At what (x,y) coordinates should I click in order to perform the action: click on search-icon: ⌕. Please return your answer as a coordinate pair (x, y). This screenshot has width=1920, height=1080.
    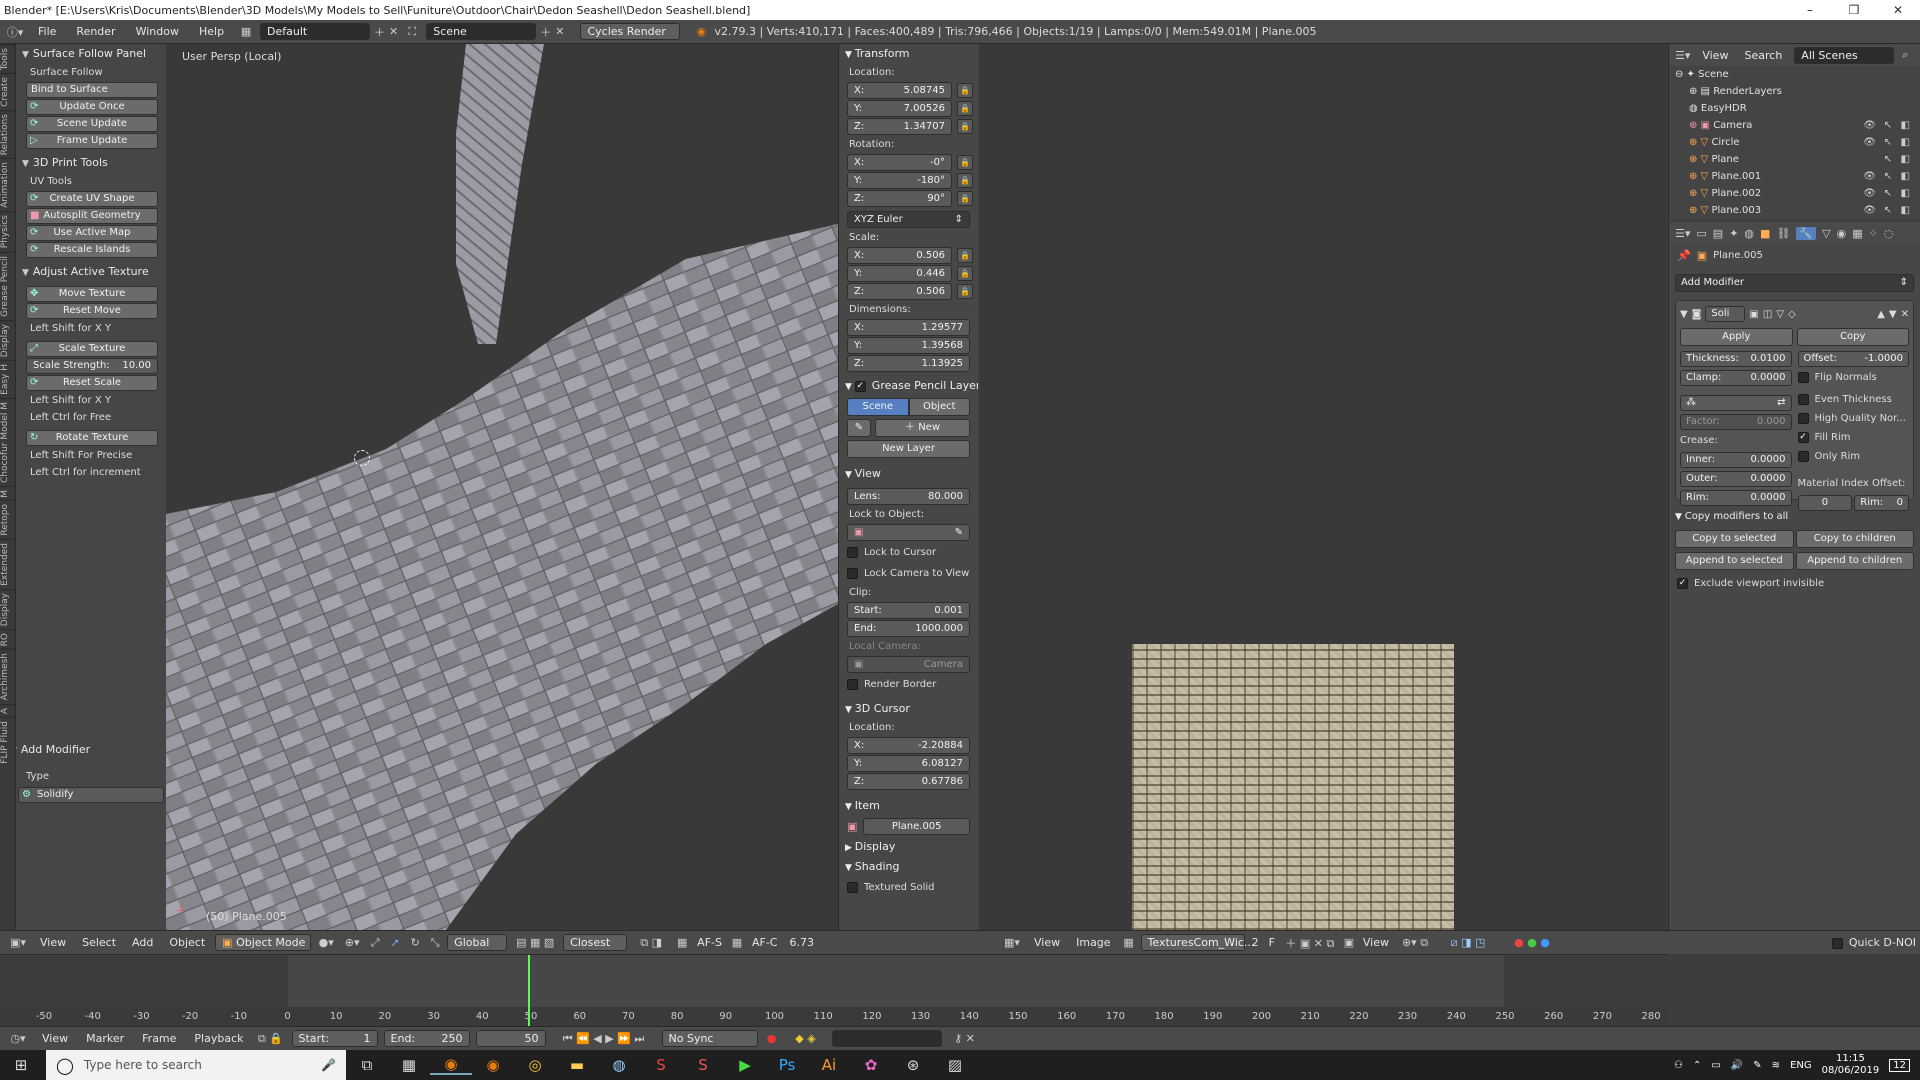
    Looking at the image, I should click on (1905, 55).